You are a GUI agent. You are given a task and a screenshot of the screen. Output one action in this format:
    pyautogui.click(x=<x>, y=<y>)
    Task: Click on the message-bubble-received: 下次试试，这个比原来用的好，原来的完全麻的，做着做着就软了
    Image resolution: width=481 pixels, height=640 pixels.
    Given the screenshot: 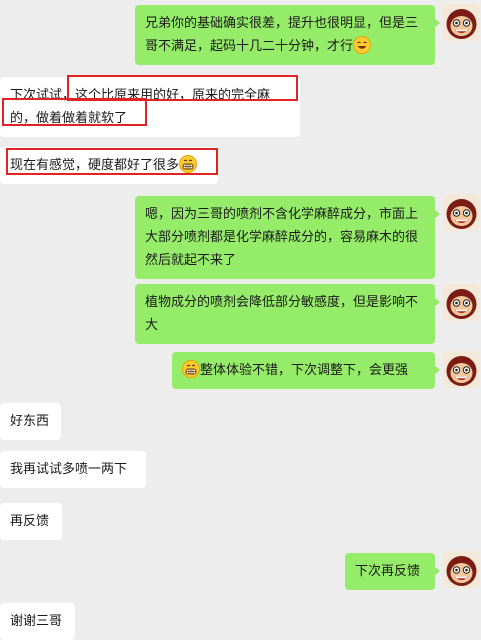 What is the action you would take?
    pyautogui.click(x=150, y=107)
    